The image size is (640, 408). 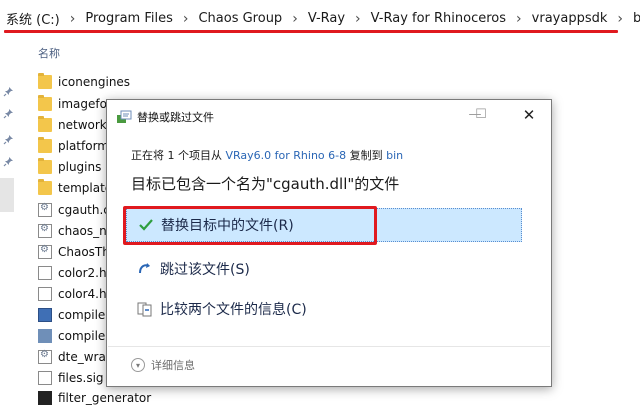 What do you see at coordinates (33, 18) in the screenshot?
I see `breadcrumb-item-drive: 系统 (C:)` at bounding box center [33, 18].